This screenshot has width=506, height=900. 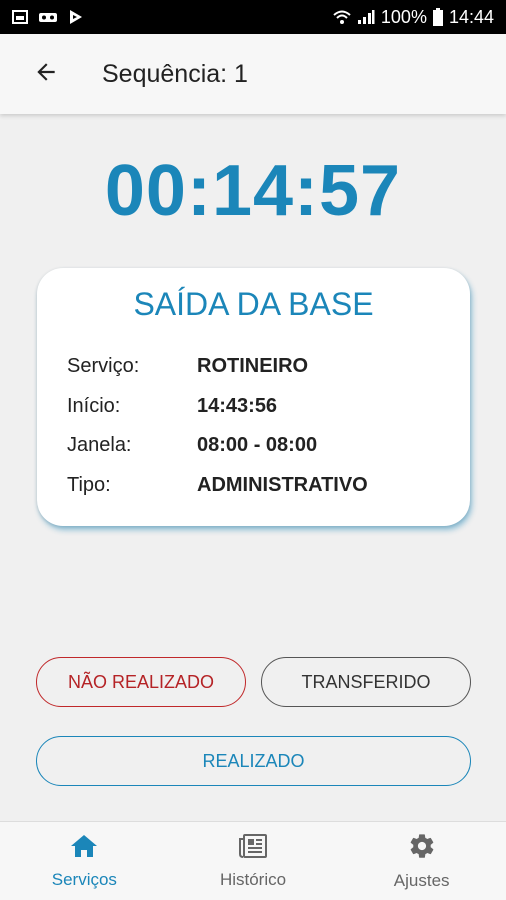 What do you see at coordinates (84, 848) in the screenshot?
I see `home-icon` at bounding box center [84, 848].